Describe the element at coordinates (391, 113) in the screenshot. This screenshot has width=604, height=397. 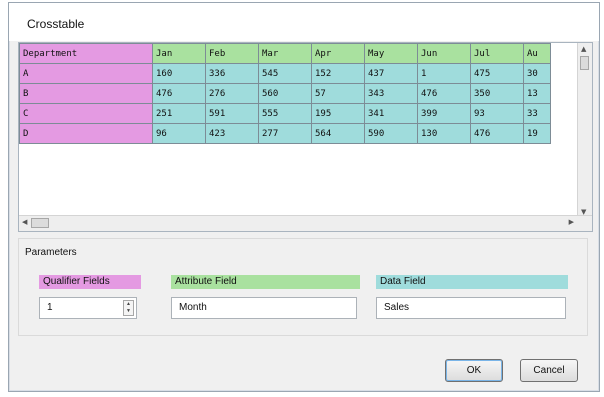
I see `table-cell: 341` at that location.